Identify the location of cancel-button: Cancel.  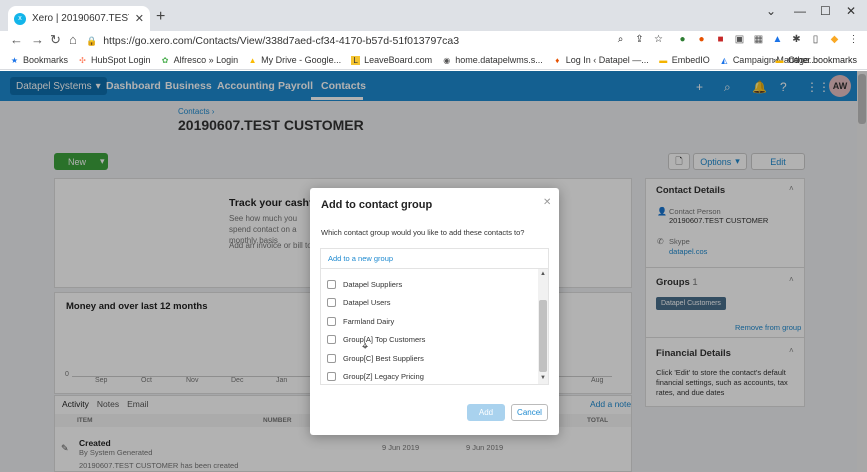
(529, 412).